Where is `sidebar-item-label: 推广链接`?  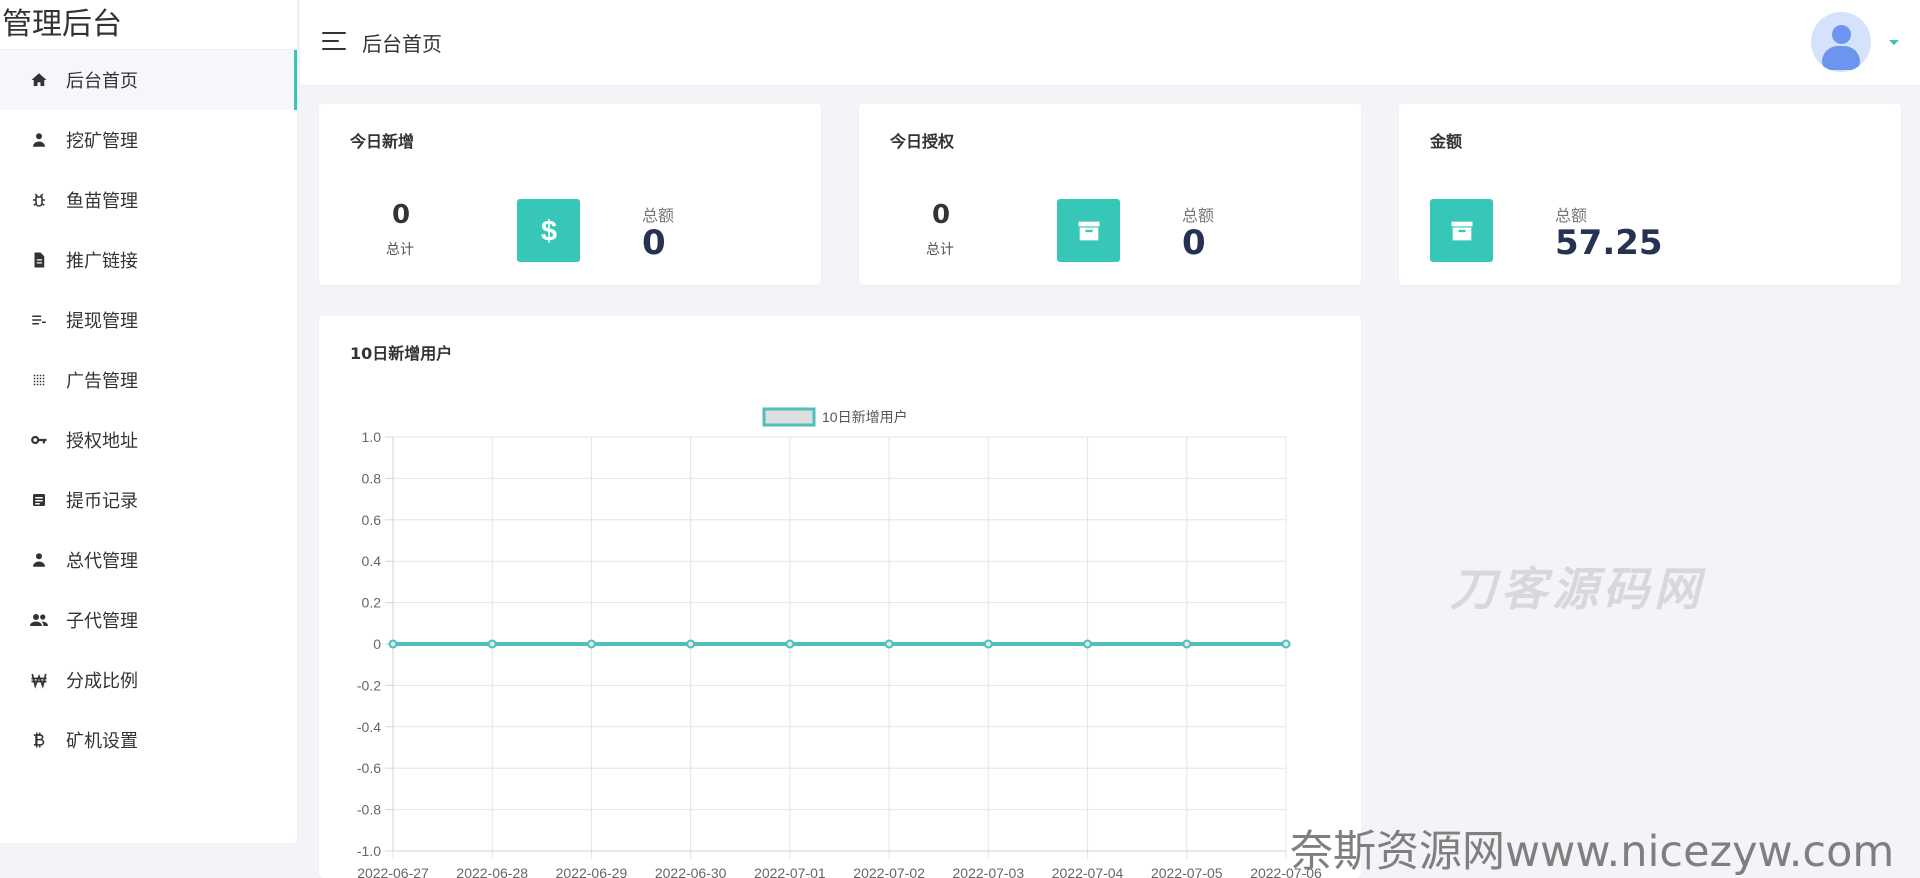 sidebar-item-label: 推广链接 is located at coordinates (102, 261).